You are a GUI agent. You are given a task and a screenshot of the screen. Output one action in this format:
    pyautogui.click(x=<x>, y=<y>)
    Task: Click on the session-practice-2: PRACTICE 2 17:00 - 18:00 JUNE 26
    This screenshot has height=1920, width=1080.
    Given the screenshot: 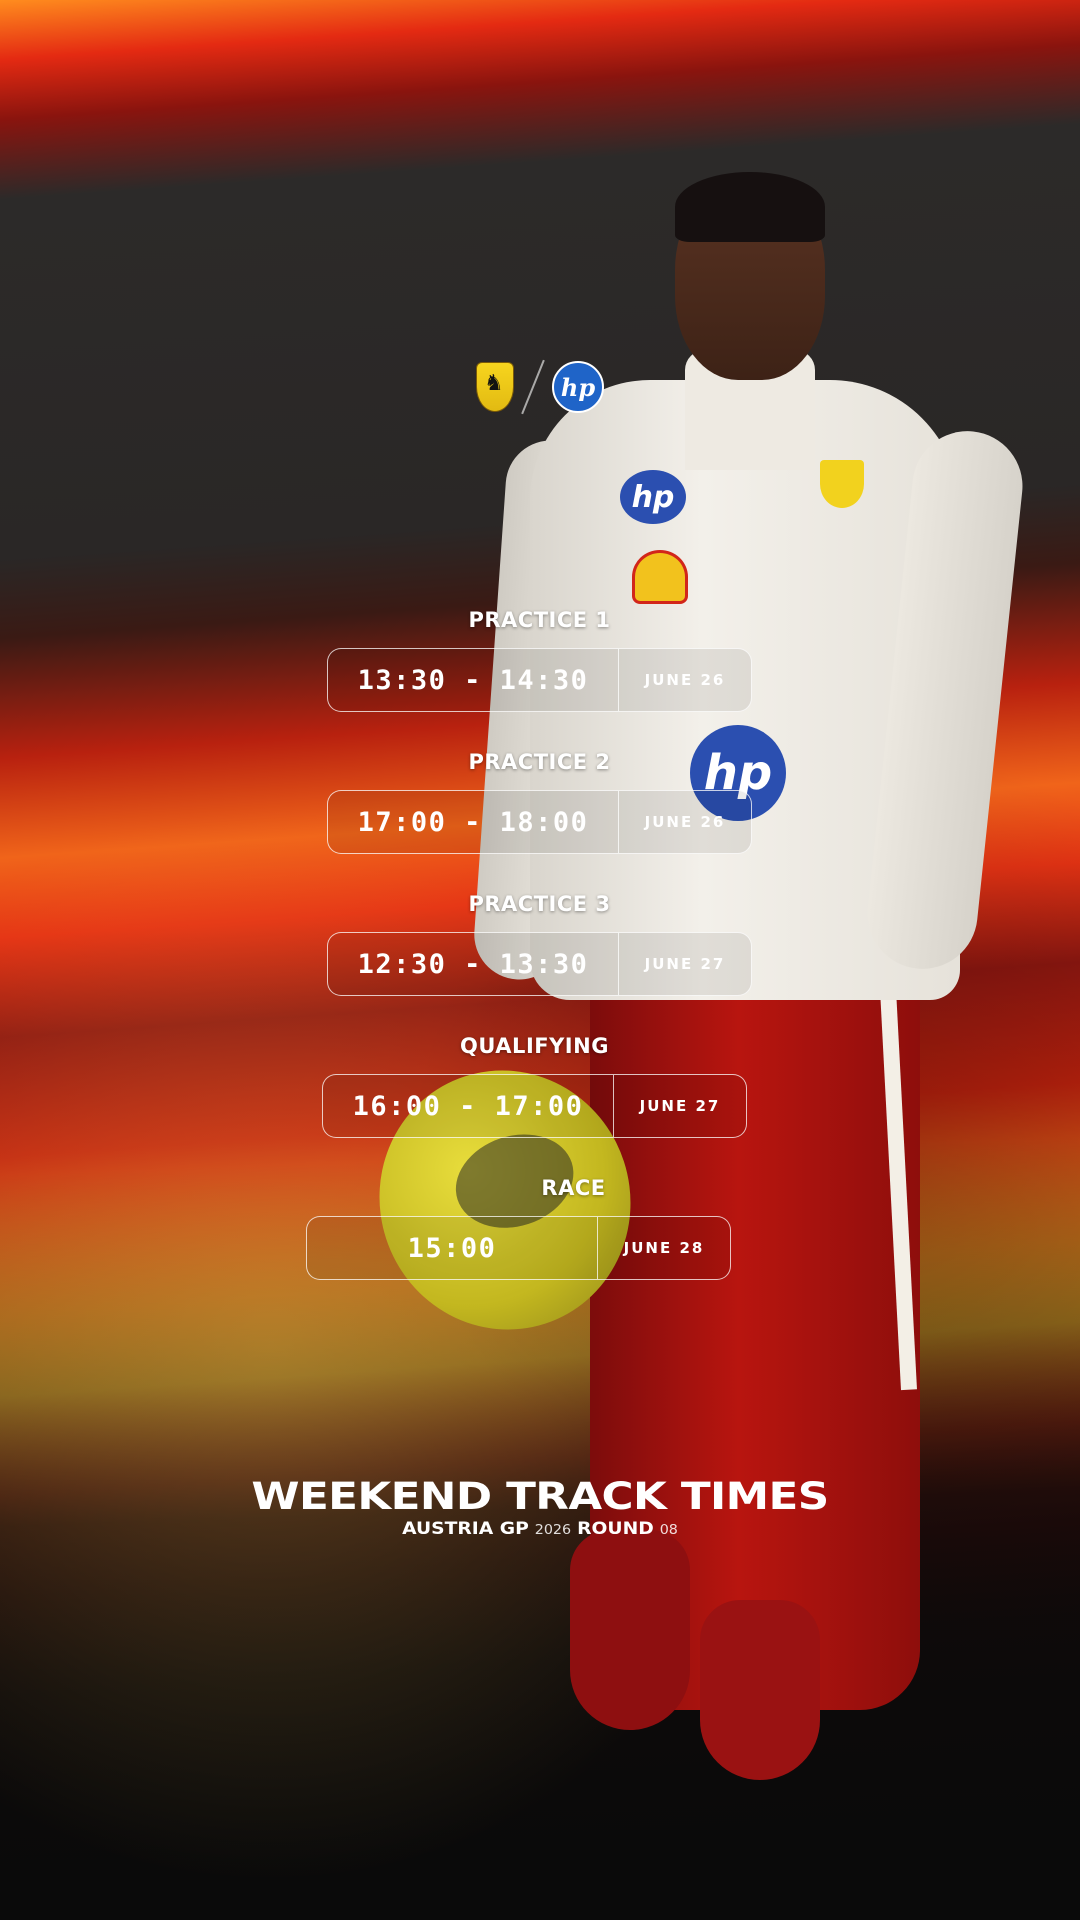 What is the action you would take?
    pyautogui.click(x=539, y=802)
    